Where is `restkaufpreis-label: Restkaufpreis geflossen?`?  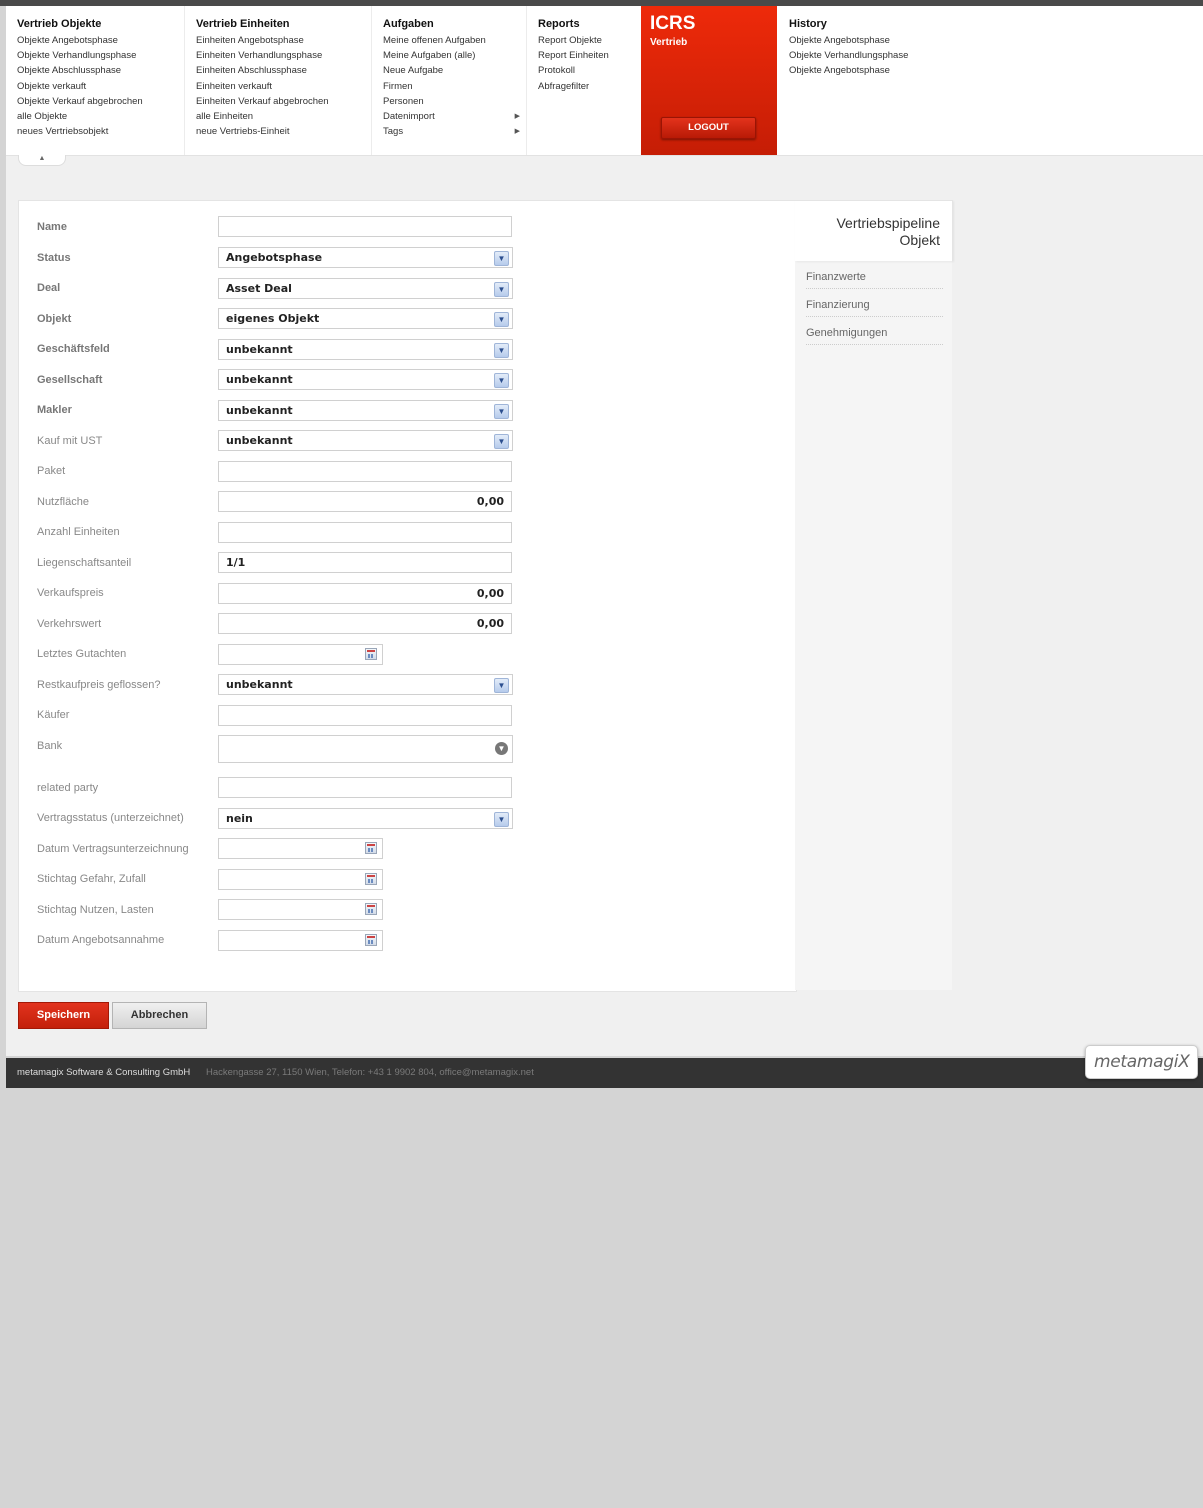 restkaufpreis-label: Restkaufpreis geflossen? is located at coordinates (99, 685).